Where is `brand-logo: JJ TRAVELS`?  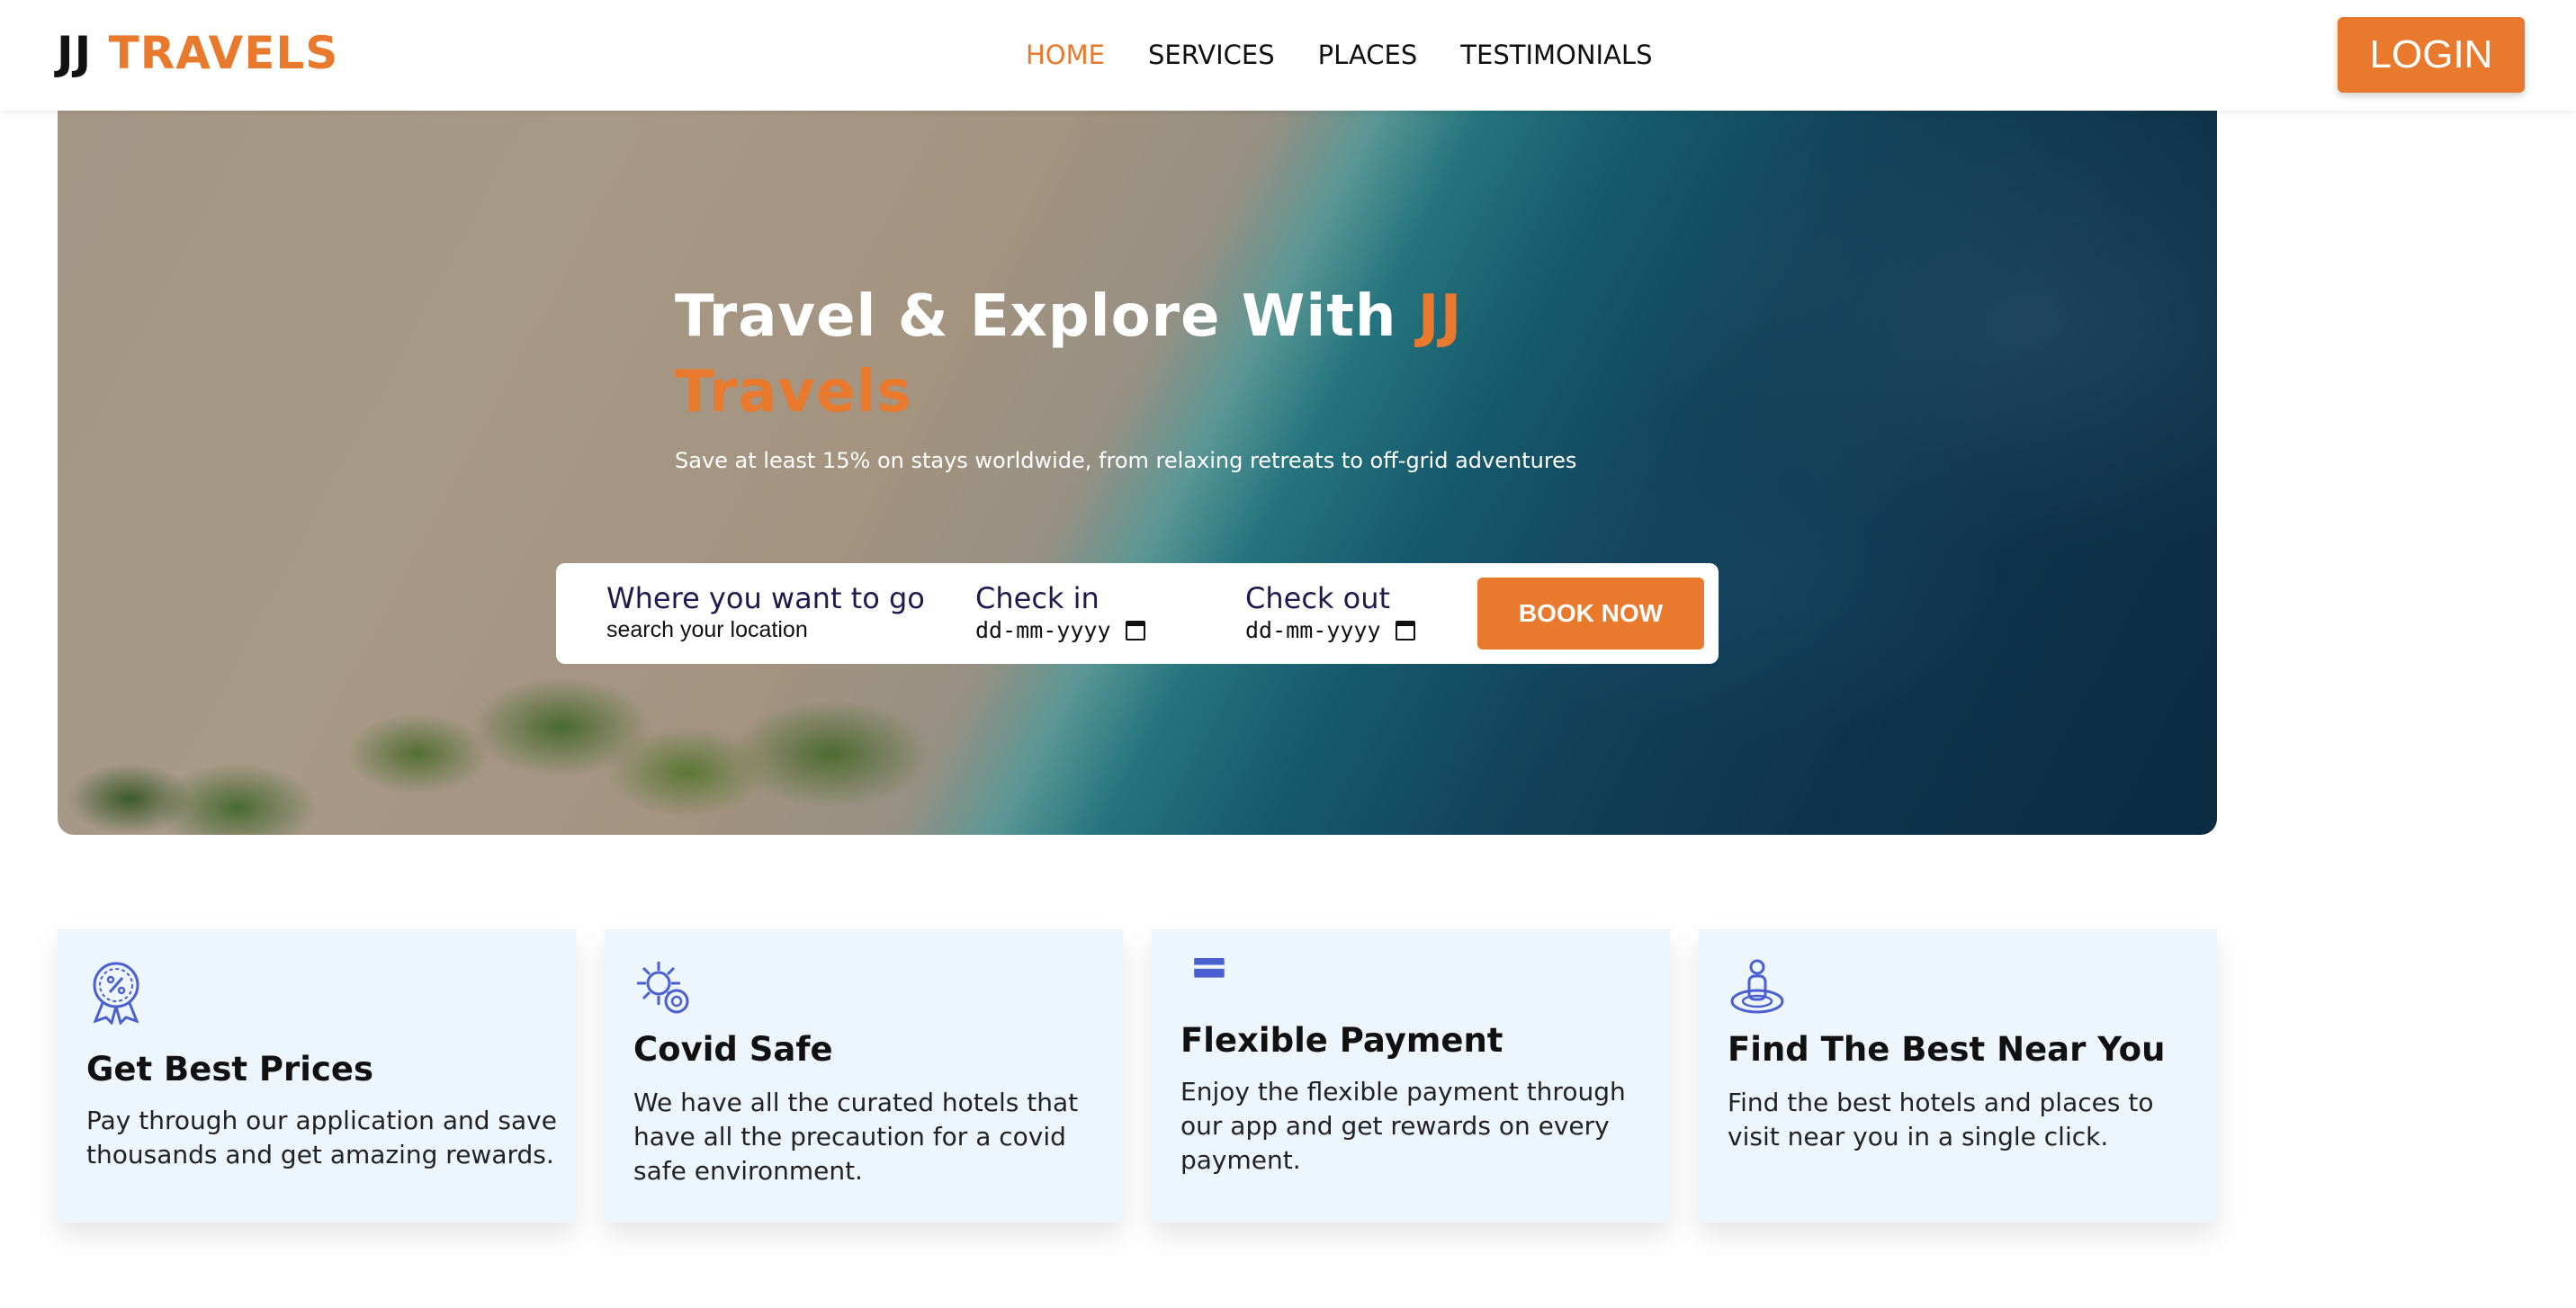
brand-logo: JJ TRAVELS is located at coordinates (198, 53).